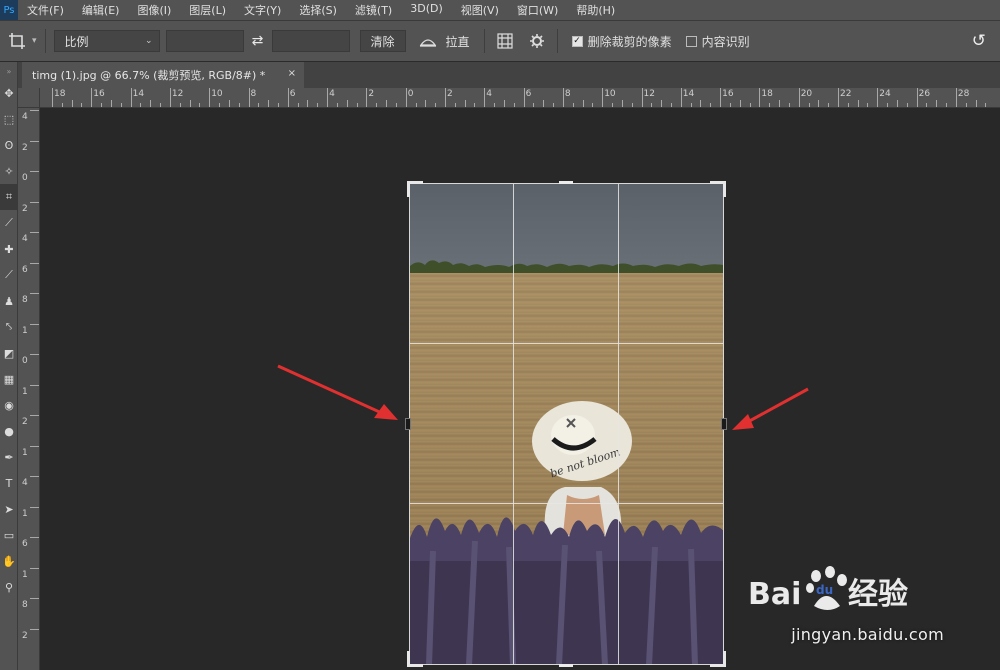  Describe the element at coordinates (310, 41) in the screenshot. I see `height-field` at that location.